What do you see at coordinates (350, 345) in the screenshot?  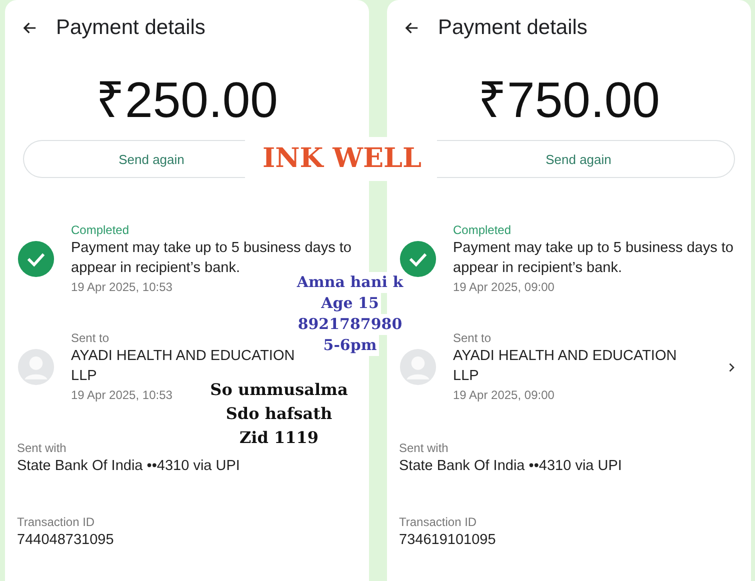 I see `note-text: 5-6pm` at bounding box center [350, 345].